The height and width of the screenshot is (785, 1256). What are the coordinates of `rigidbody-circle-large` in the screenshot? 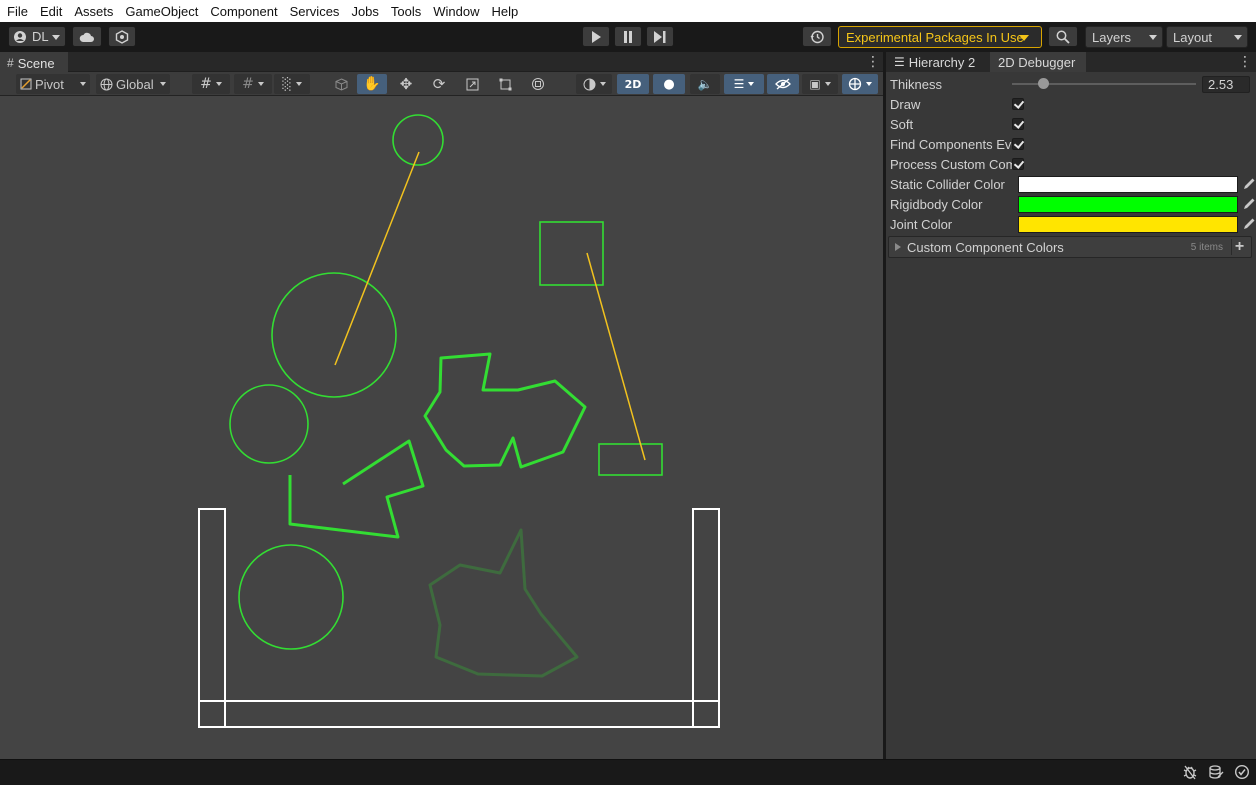 It's located at (334, 335).